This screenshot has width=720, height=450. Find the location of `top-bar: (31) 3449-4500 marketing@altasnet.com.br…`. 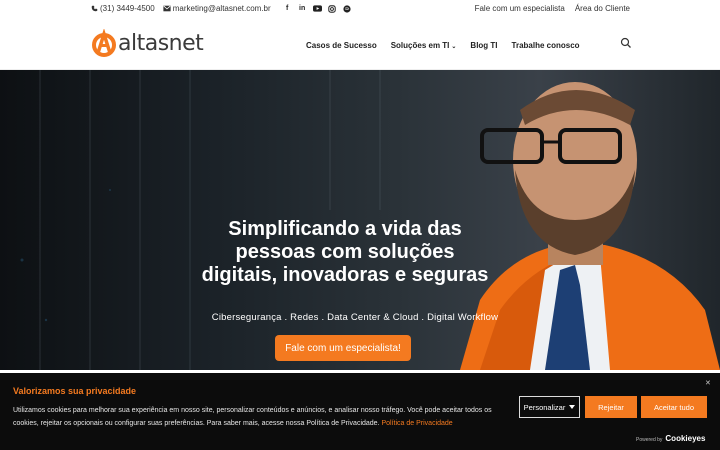

top-bar: (31) 3449-4500 marketing@altasnet.com.br… is located at coordinates (360, 9).